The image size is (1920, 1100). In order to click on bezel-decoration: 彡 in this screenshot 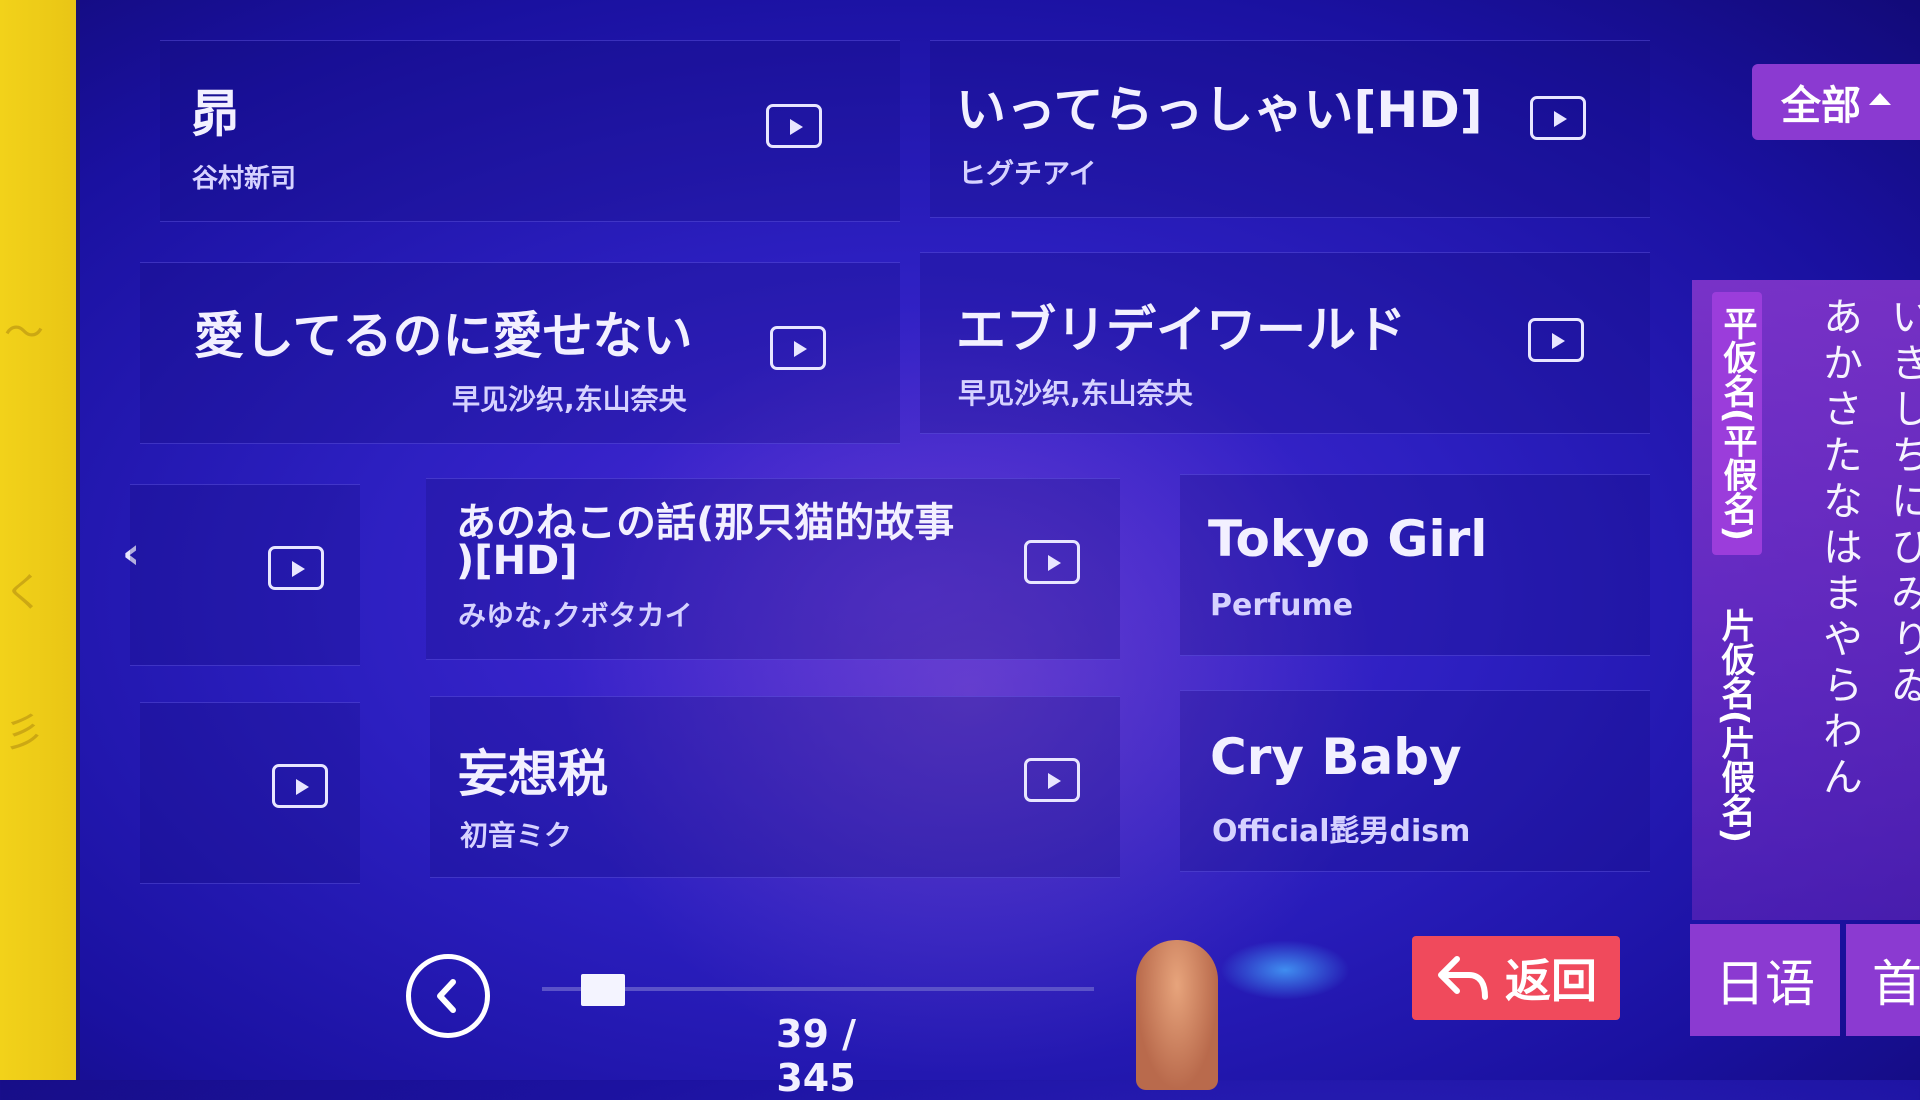, I will do `click(24, 733)`.